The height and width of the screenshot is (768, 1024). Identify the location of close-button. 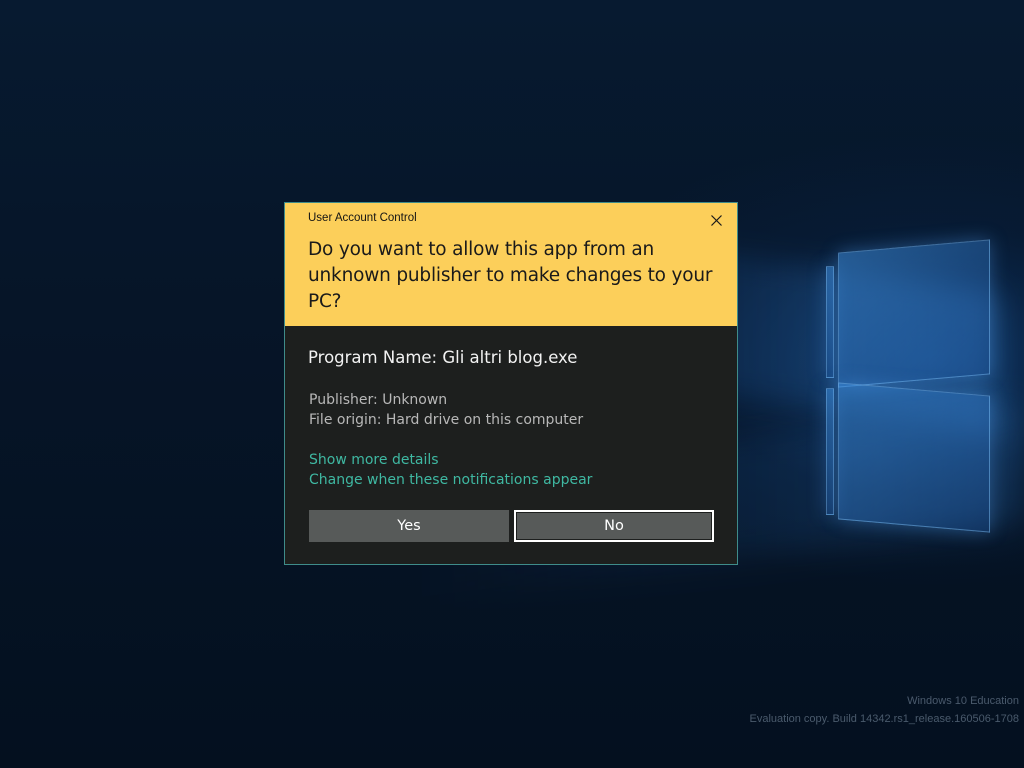
(716, 220).